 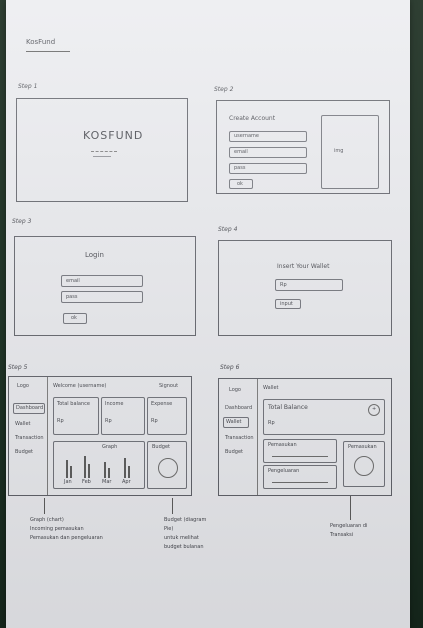 I want to click on step-2-label: Step 2, so click(x=224, y=89).